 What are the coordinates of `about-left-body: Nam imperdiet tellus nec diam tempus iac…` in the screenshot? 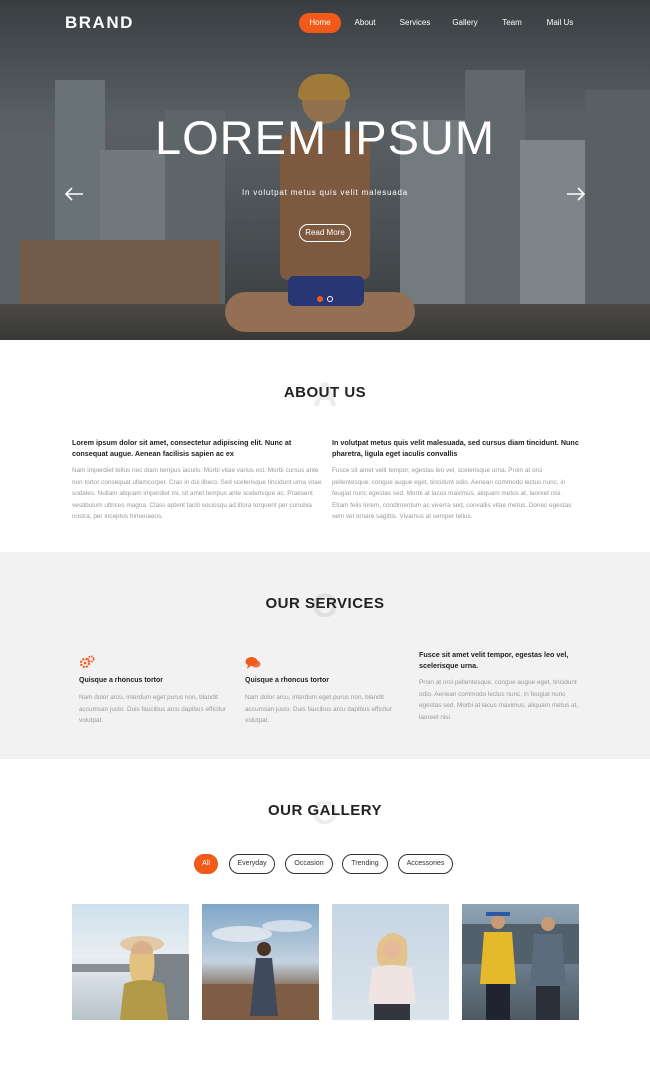 It's located at (197, 493).